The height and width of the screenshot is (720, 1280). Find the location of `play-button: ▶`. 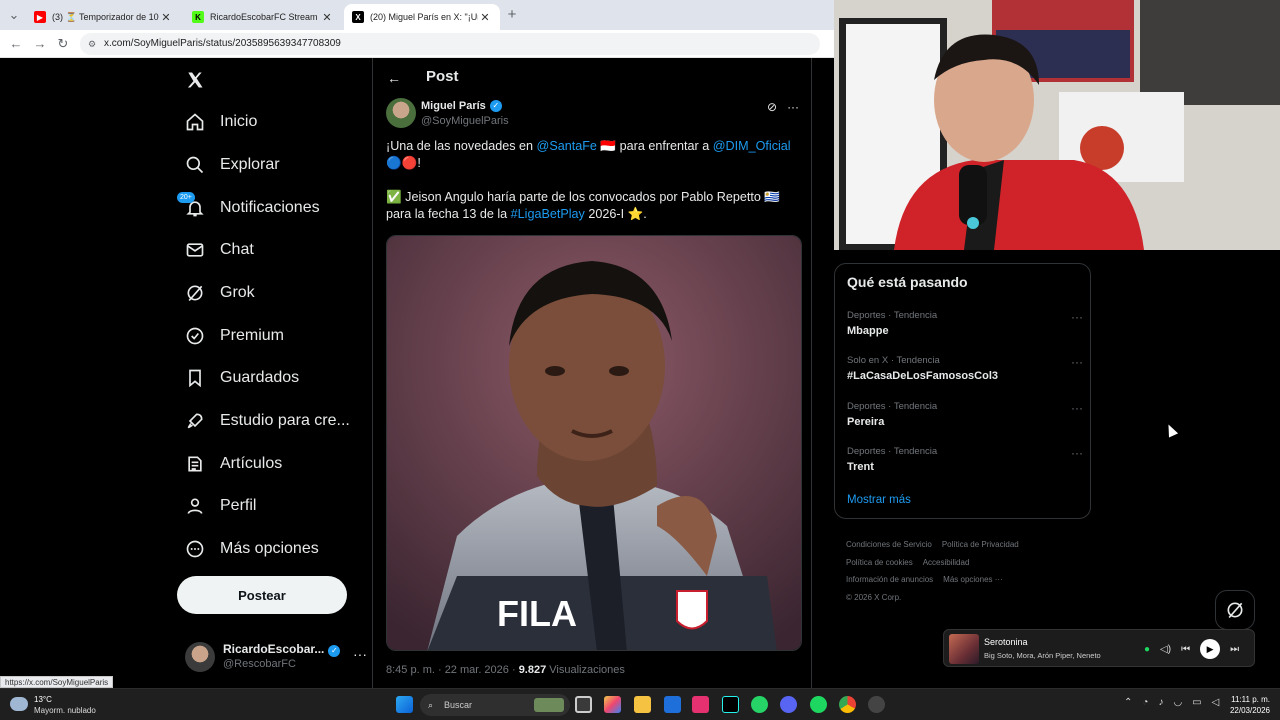

play-button: ▶ is located at coordinates (1210, 649).